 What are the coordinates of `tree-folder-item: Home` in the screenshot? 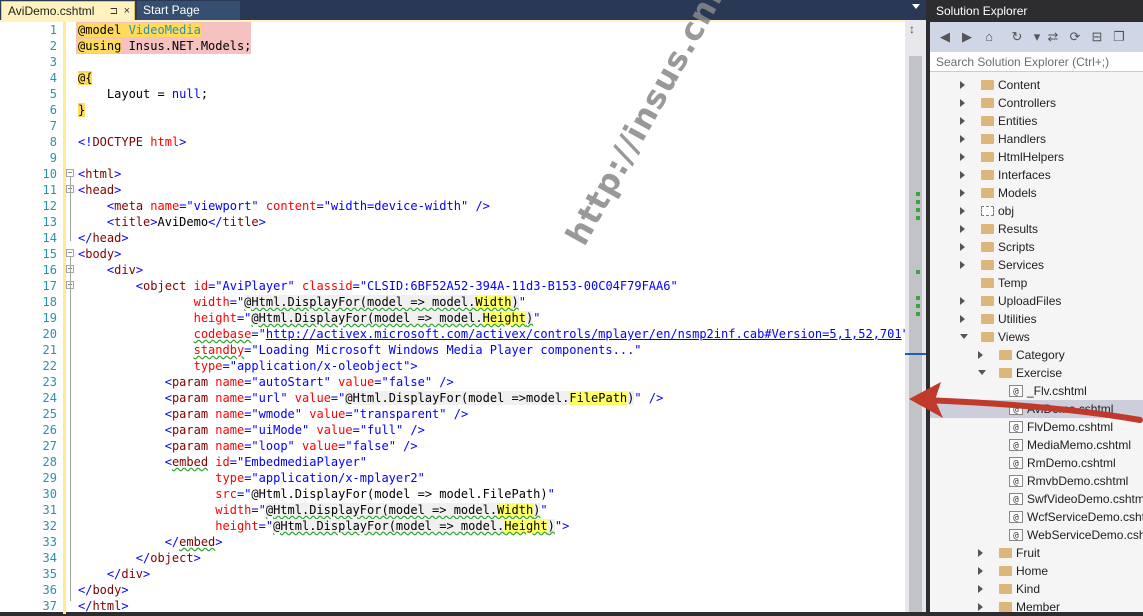 It's located at (1036, 571).